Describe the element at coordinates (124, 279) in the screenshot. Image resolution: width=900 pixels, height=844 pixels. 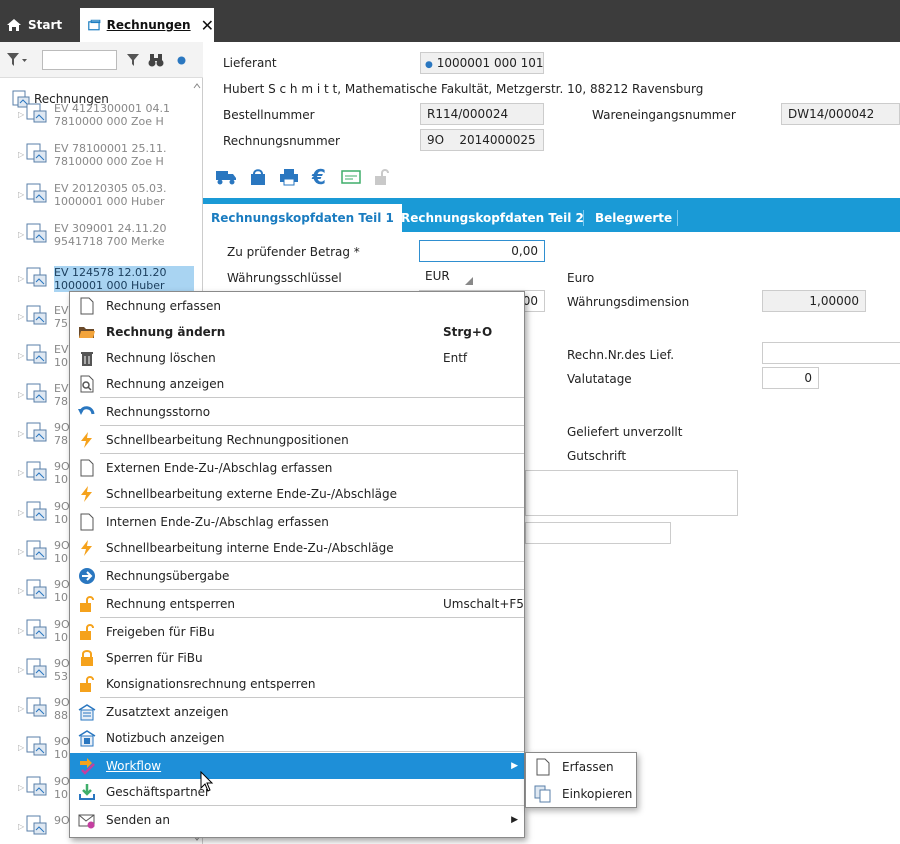
I see `tree-item-text: EV 124578 12.01.20 1000001 000 Huber` at that location.